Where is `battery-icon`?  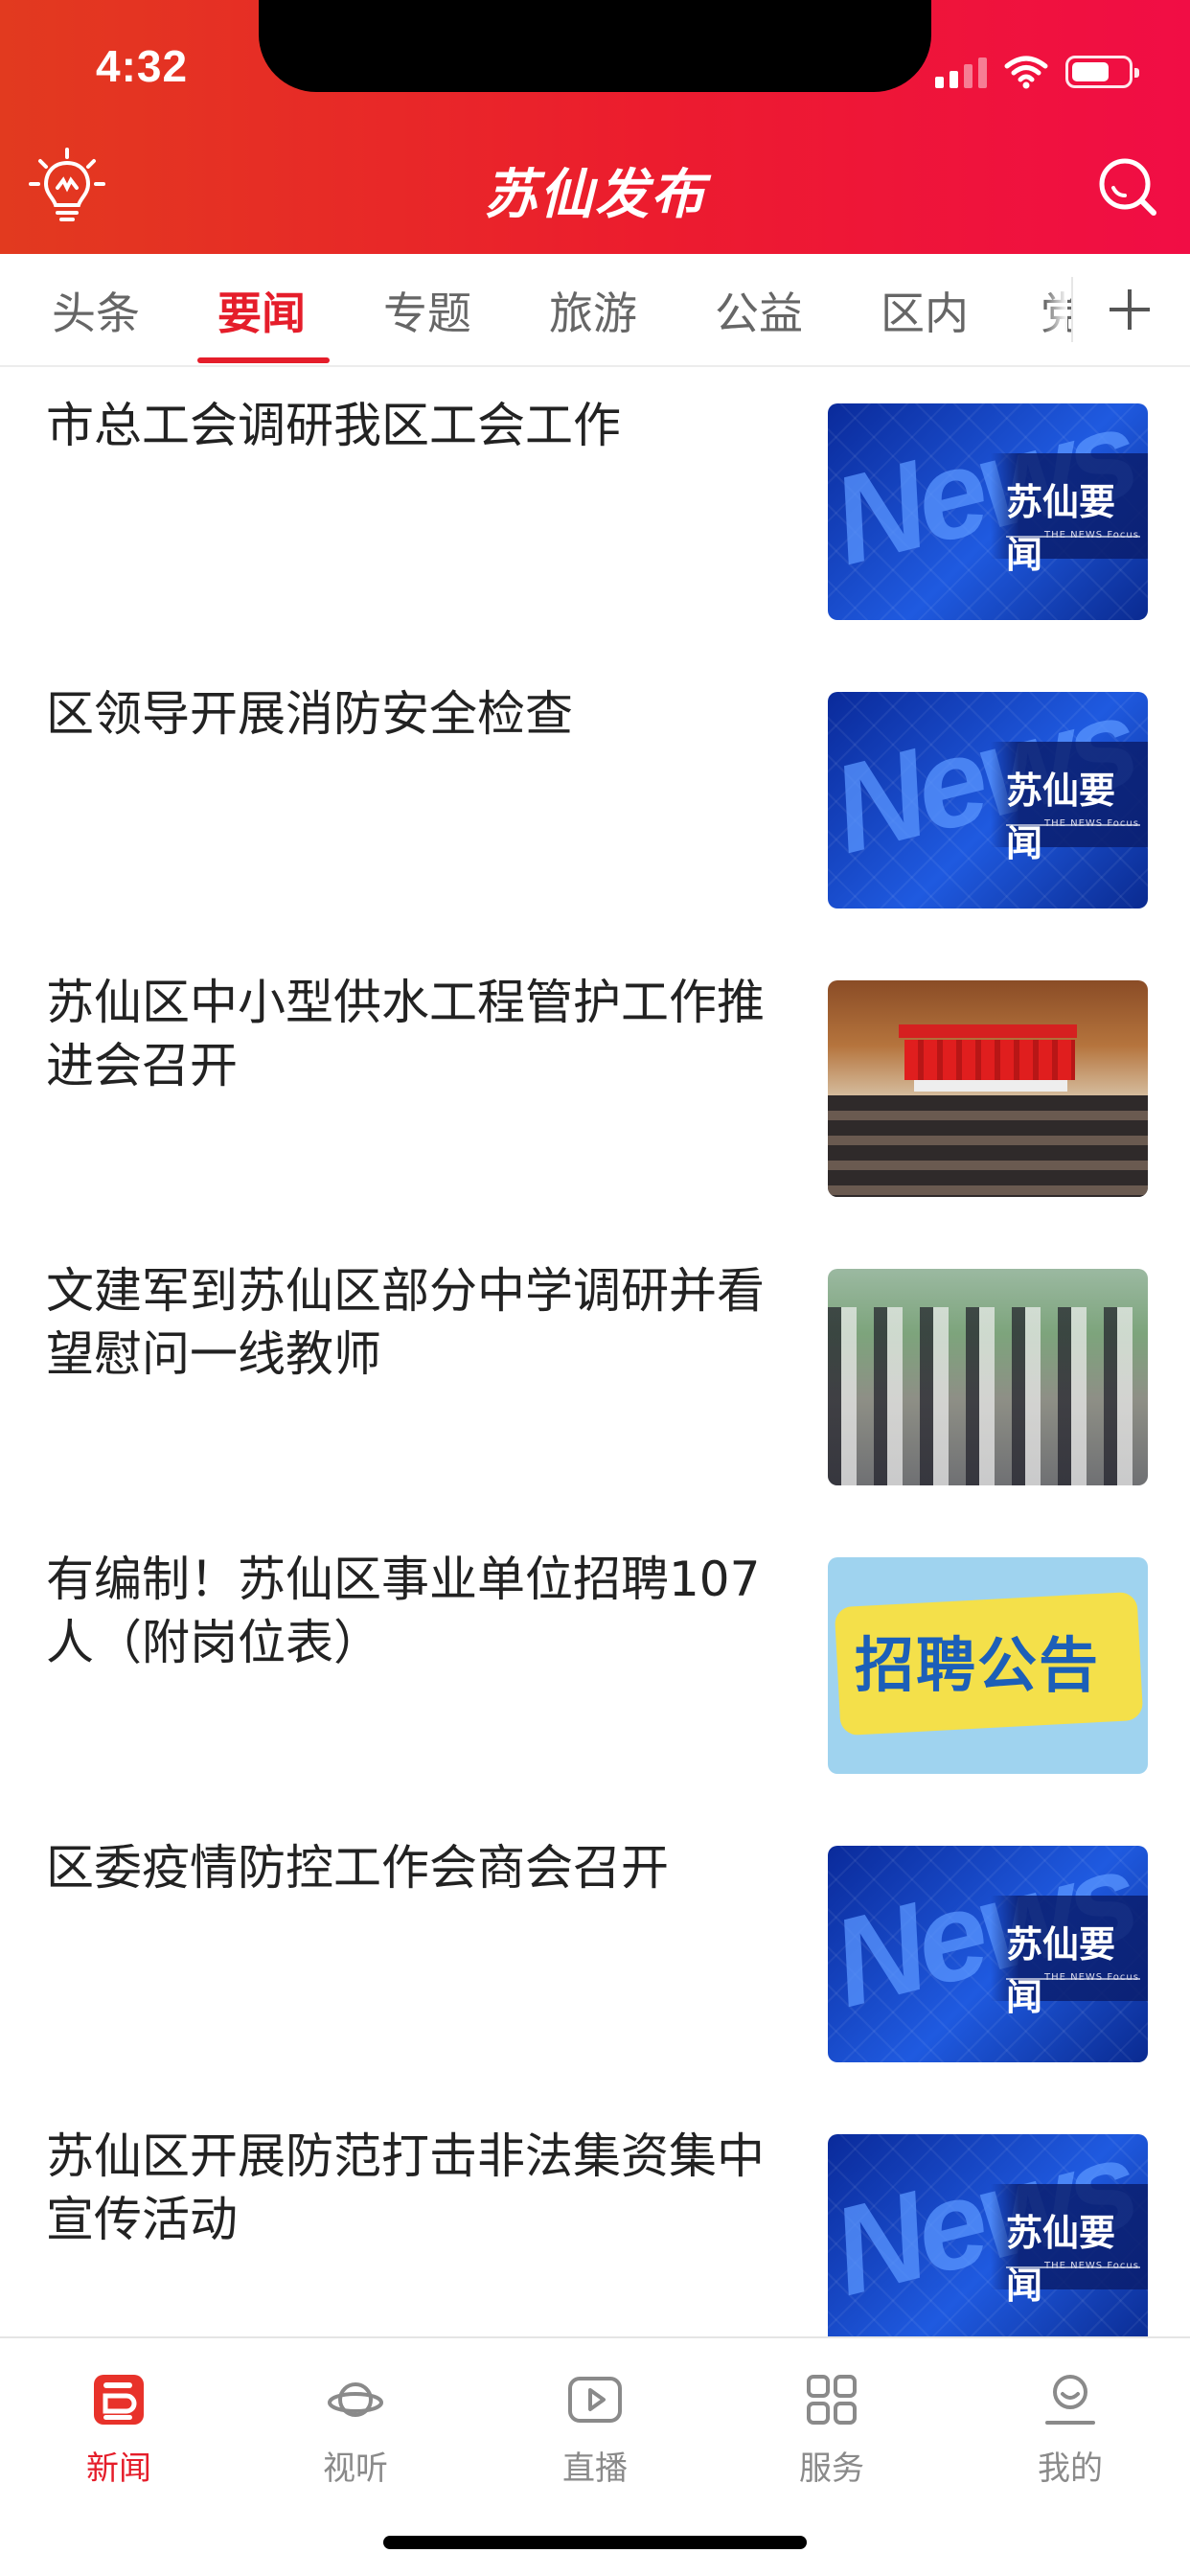
battery-icon is located at coordinates (1102, 72).